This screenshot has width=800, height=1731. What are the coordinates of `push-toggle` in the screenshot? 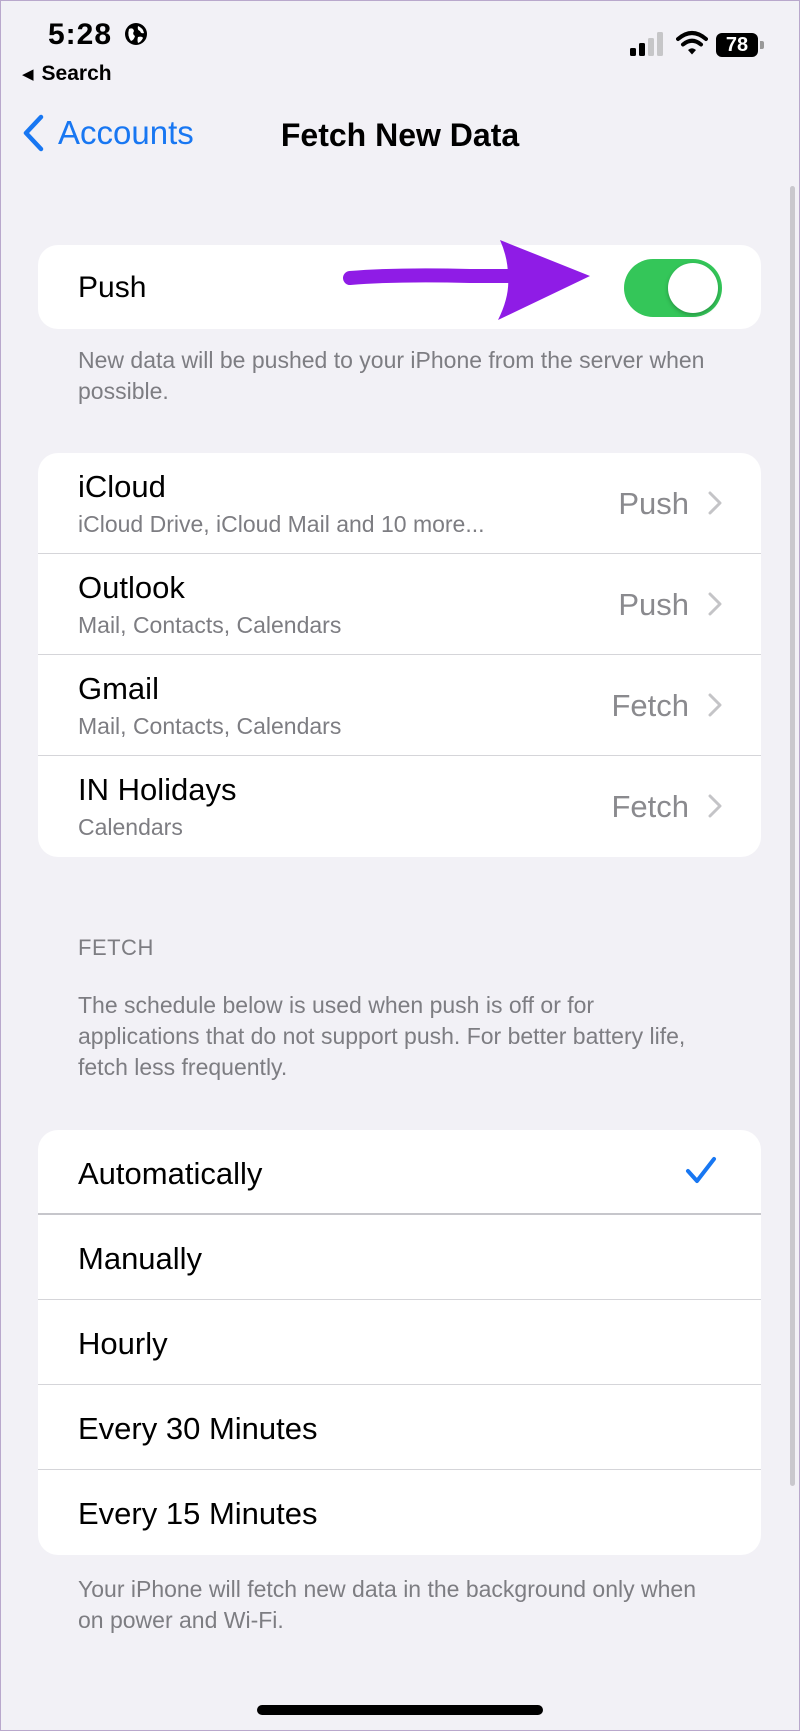 It's located at (673, 288).